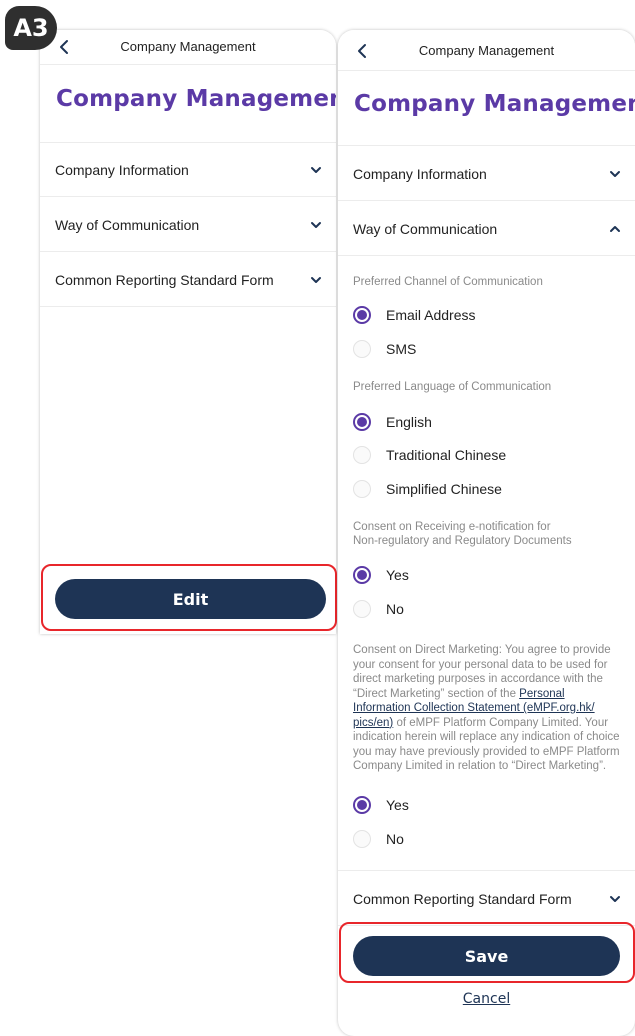 The image size is (635, 1036). I want to click on radio-label: Traditional Chinese, so click(446, 455).